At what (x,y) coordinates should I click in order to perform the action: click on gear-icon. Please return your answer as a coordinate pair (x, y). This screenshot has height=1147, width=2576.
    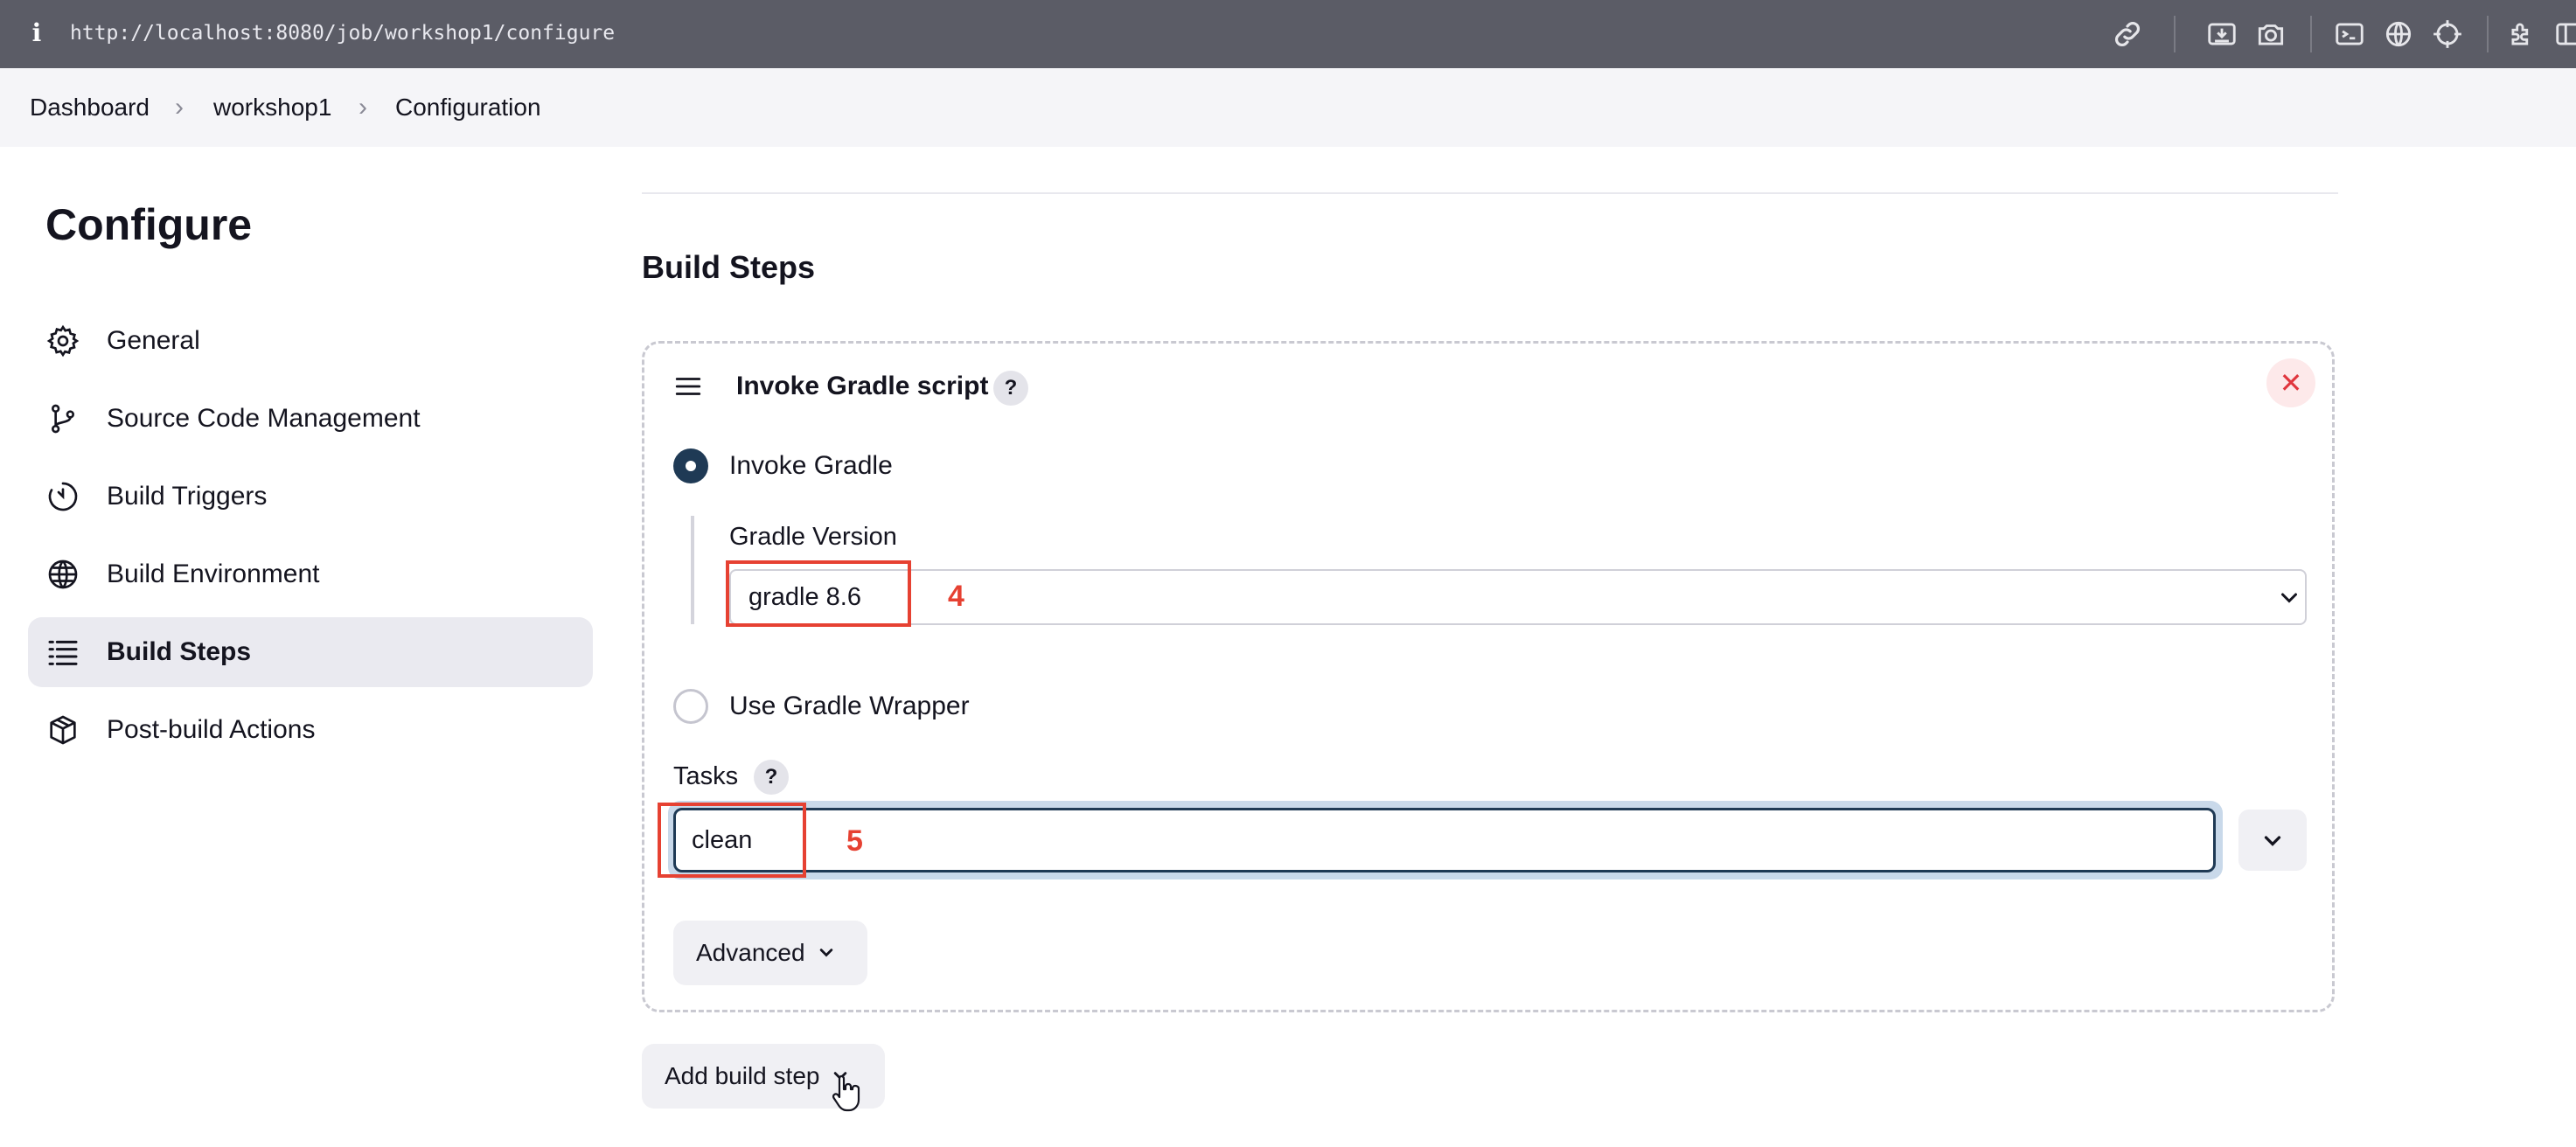
    Looking at the image, I should click on (62, 340).